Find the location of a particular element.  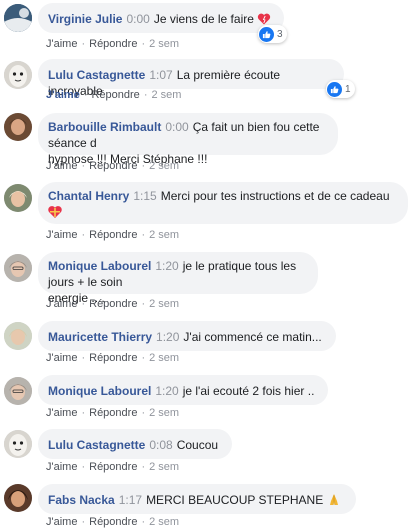

comment-author: Virginie Julie is located at coordinates (85, 19).